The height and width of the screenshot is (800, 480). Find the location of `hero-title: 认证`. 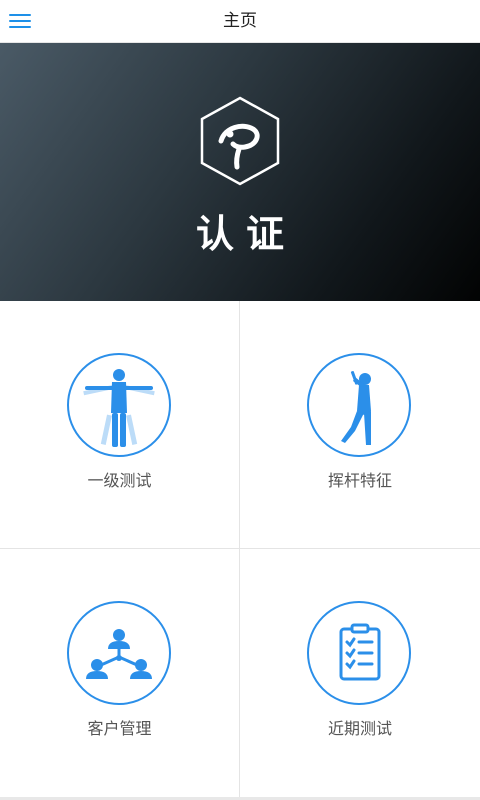

hero-title: 认证 is located at coordinates (245, 234).